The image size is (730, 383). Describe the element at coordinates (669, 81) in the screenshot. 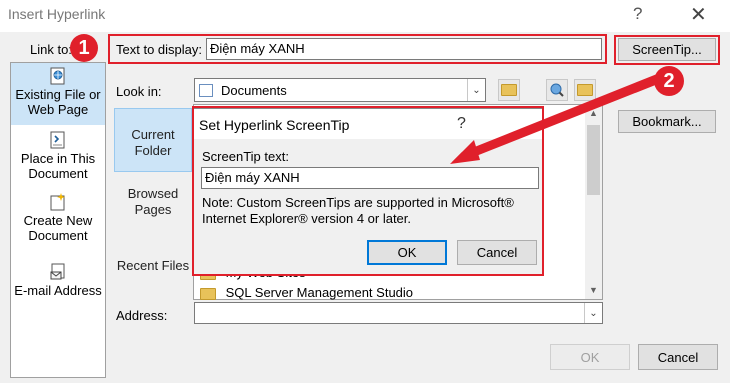

I see `step-2-badge: 2` at that location.